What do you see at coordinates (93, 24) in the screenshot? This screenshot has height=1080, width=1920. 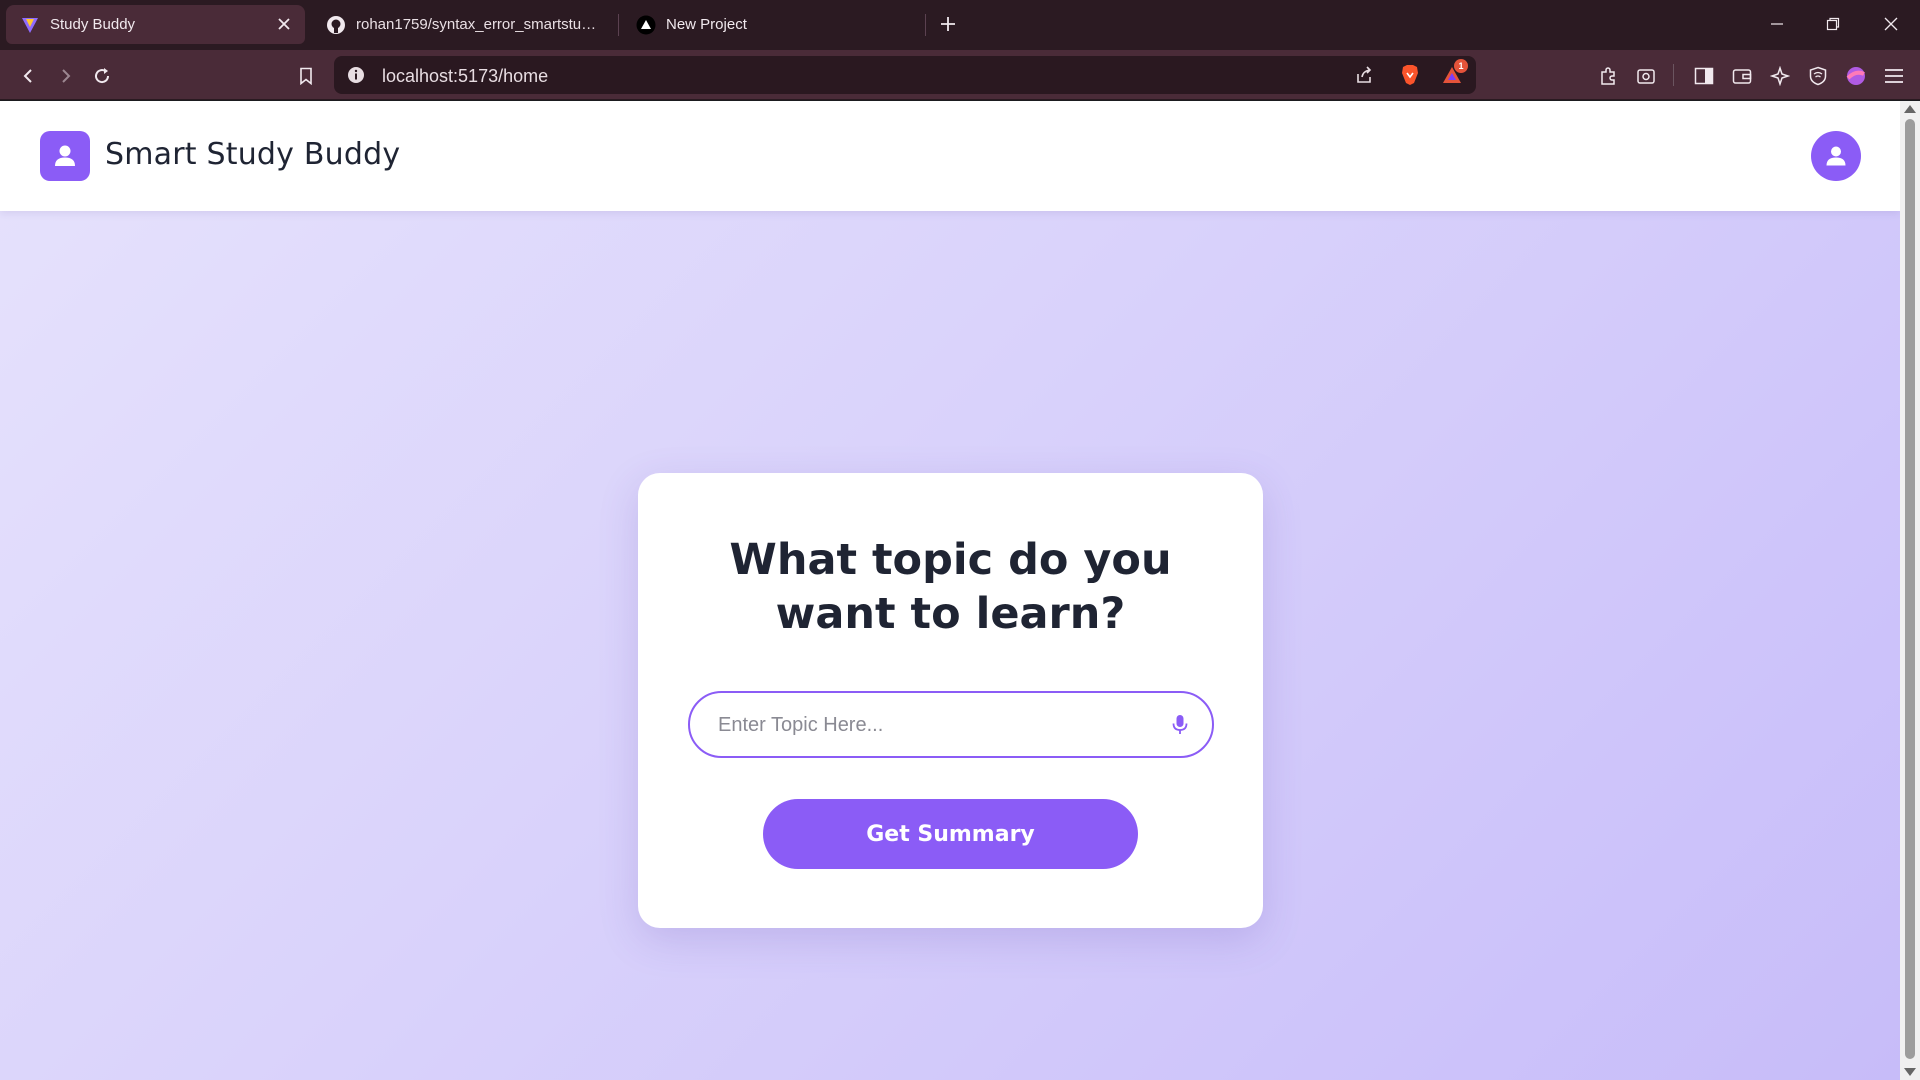 I see `tab-title: Study Buddy` at bounding box center [93, 24].